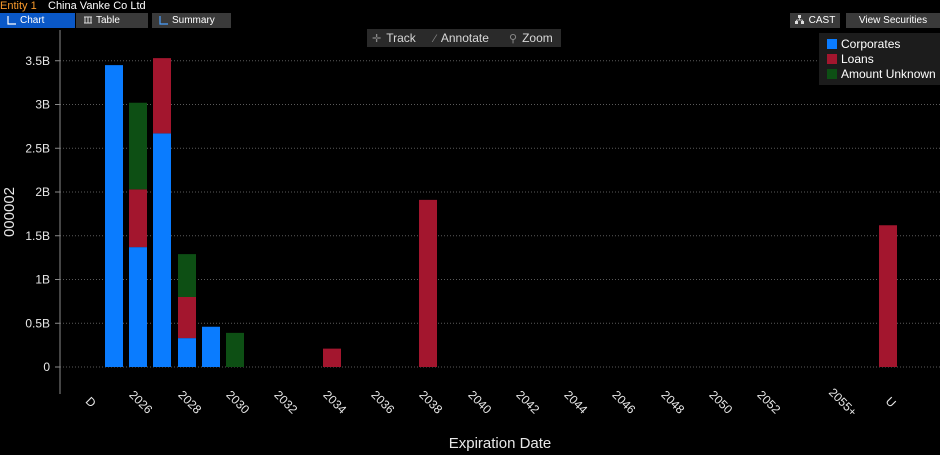 Image resolution: width=940 pixels, height=455 pixels. What do you see at coordinates (211, 346) in the screenshot?
I see `bar-corporates-2029` at bounding box center [211, 346].